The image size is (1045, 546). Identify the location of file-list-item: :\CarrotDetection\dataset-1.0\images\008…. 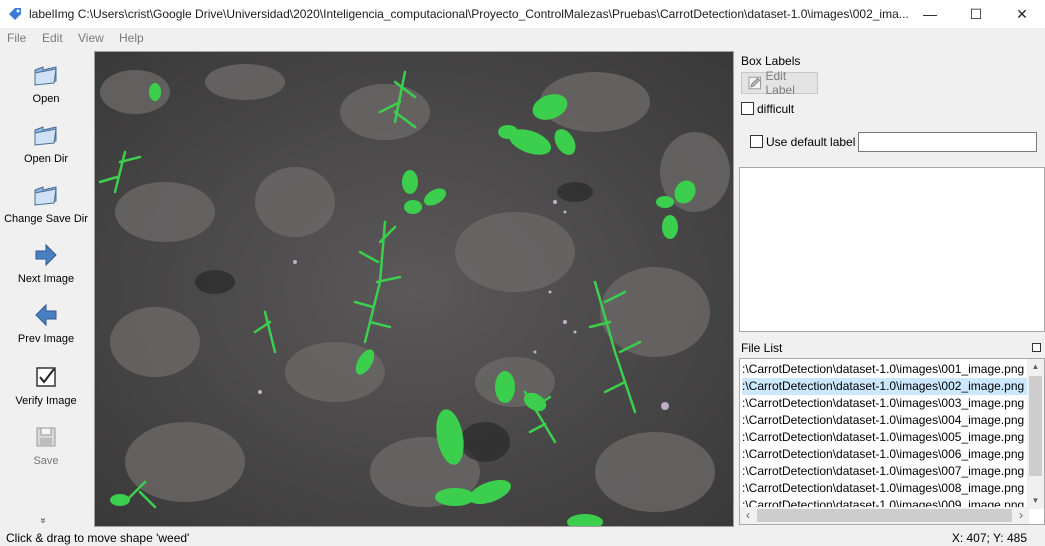
(885, 488).